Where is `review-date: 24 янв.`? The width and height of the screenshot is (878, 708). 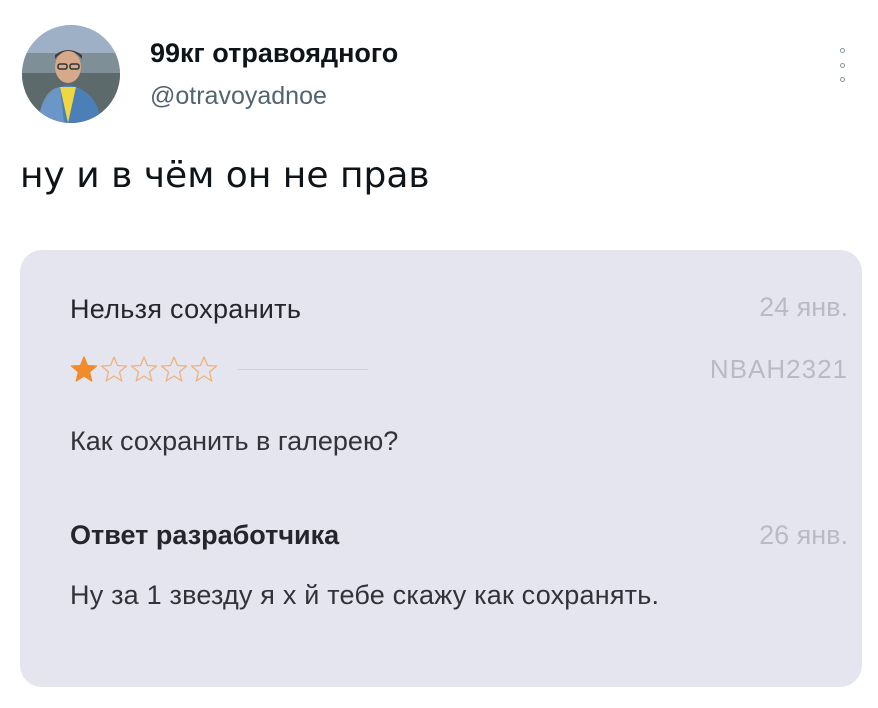
review-date: 24 янв. is located at coordinates (803, 307).